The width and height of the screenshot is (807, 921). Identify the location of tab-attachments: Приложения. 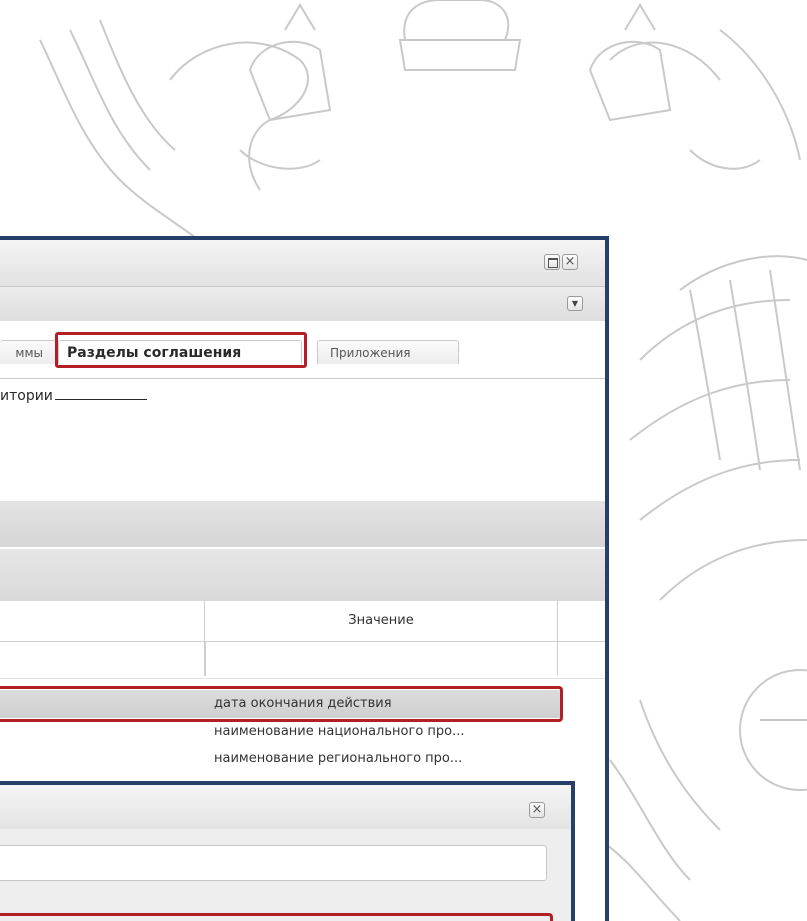
(388, 352).